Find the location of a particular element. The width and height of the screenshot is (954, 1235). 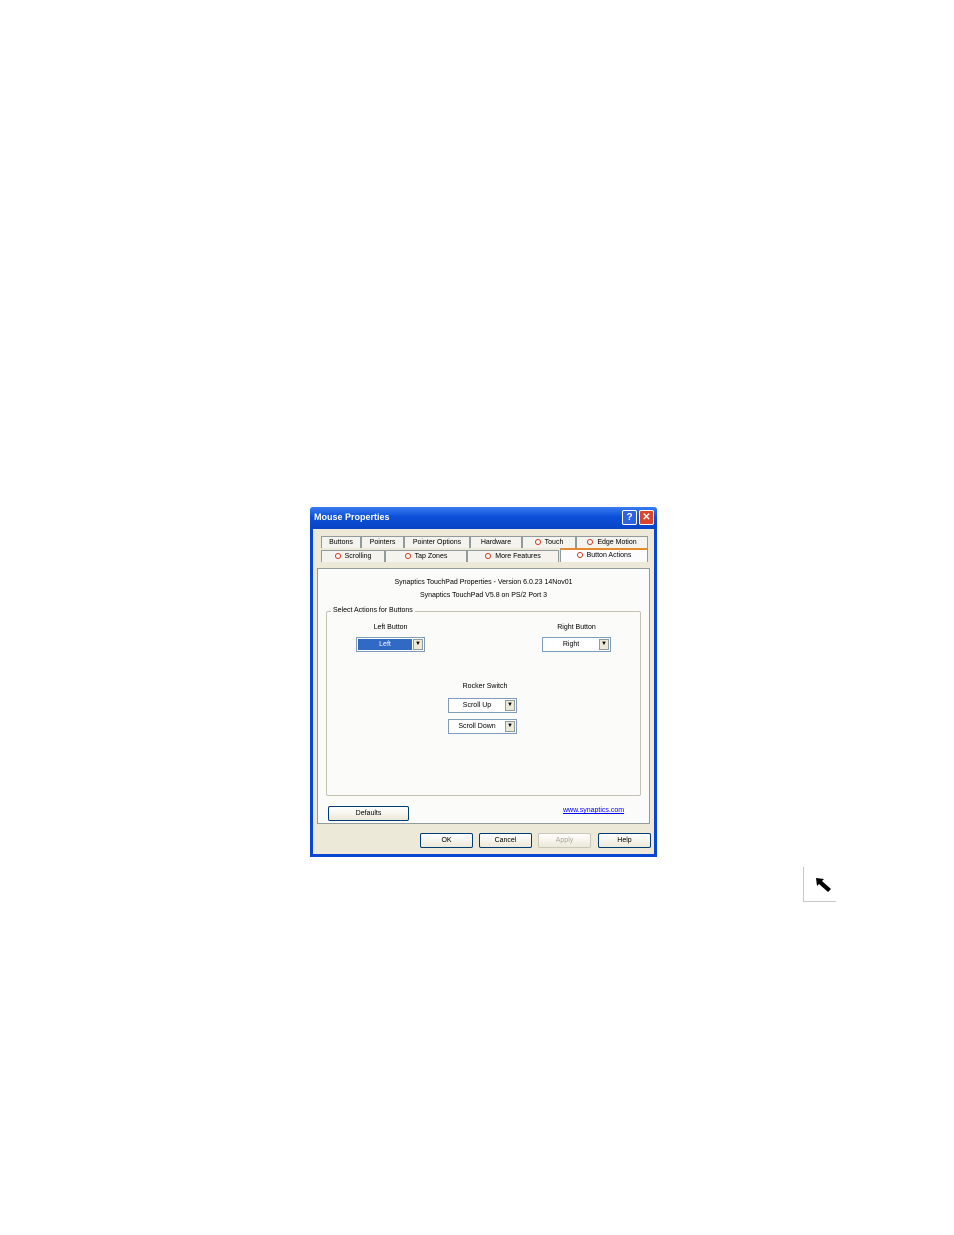

tab-label: Hardware is located at coordinates (496, 542).